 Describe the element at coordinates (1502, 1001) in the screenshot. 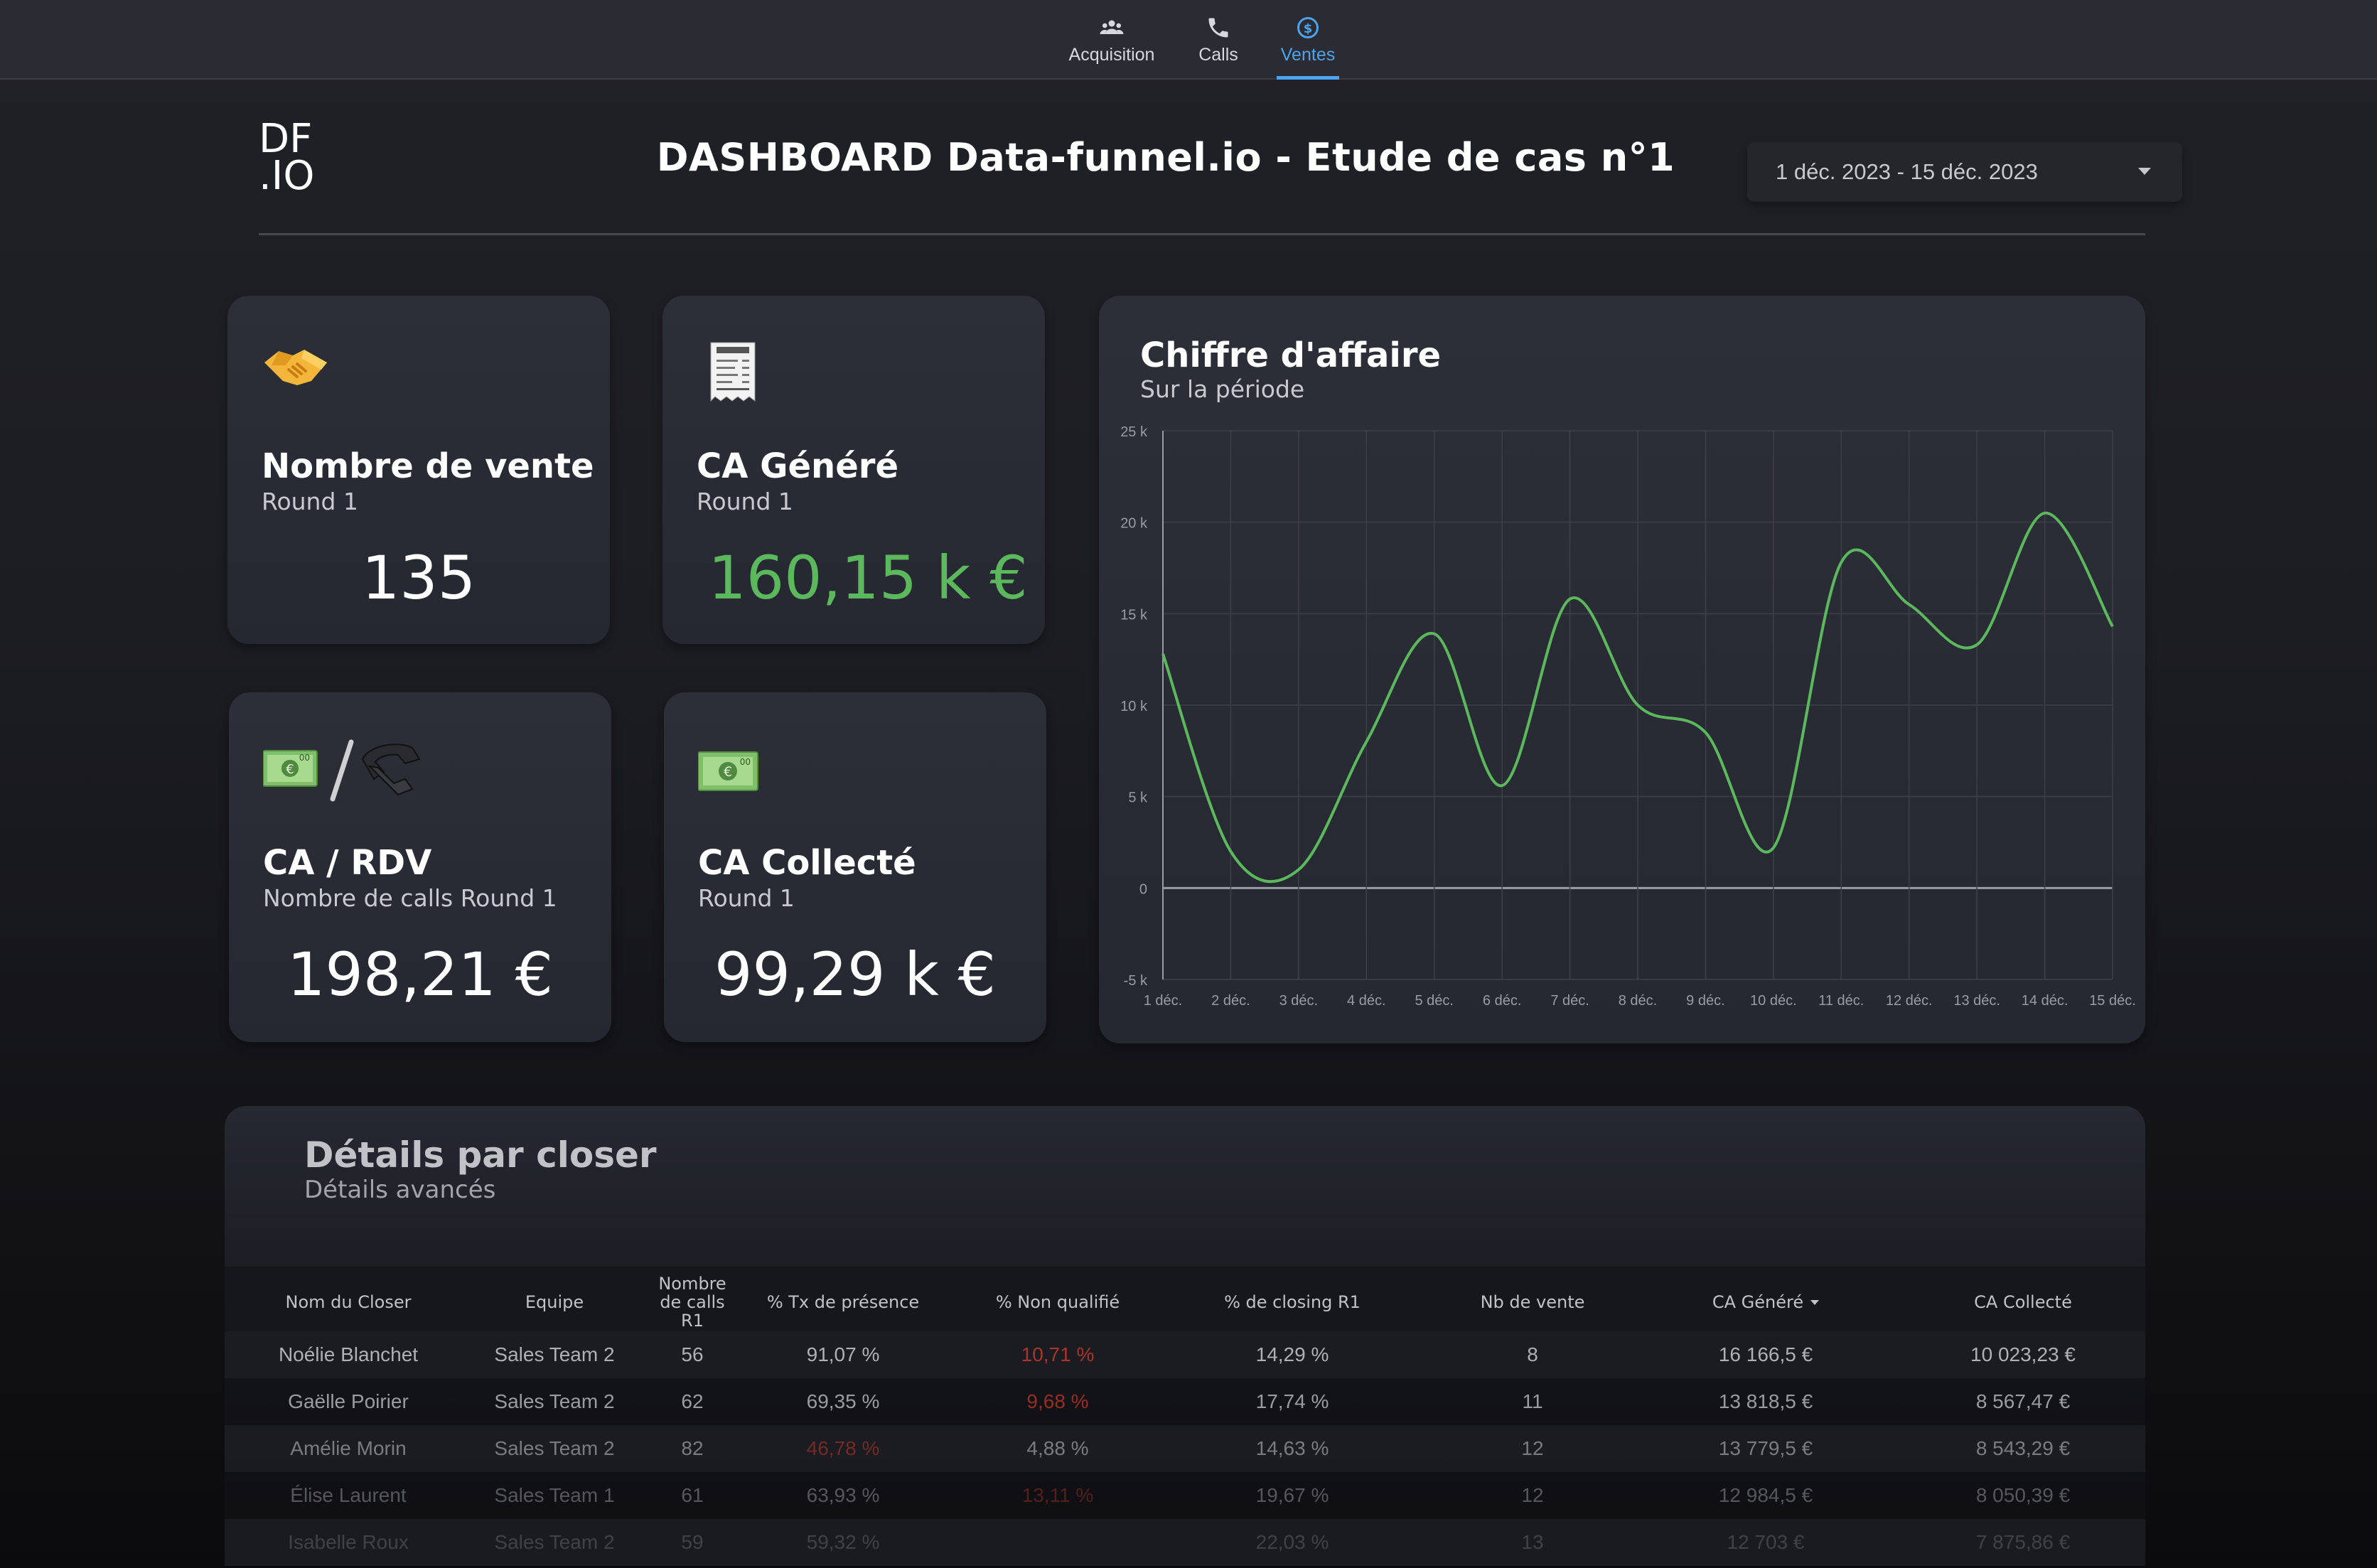

I see `x-tick-label: 6 déc.` at that location.